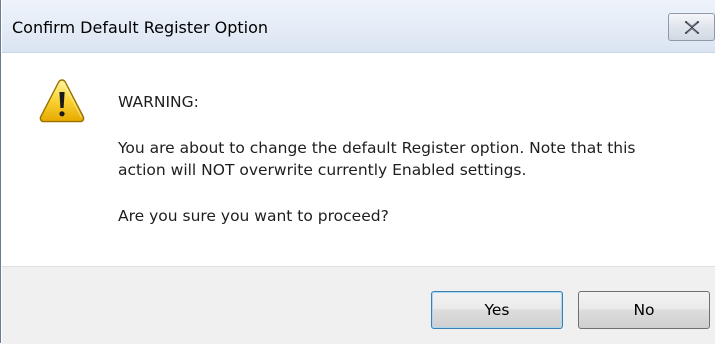 The height and width of the screenshot is (344, 715). Describe the element at coordinates (497, 310) in the screenshot. I see `yes-button: Yes` at that location.